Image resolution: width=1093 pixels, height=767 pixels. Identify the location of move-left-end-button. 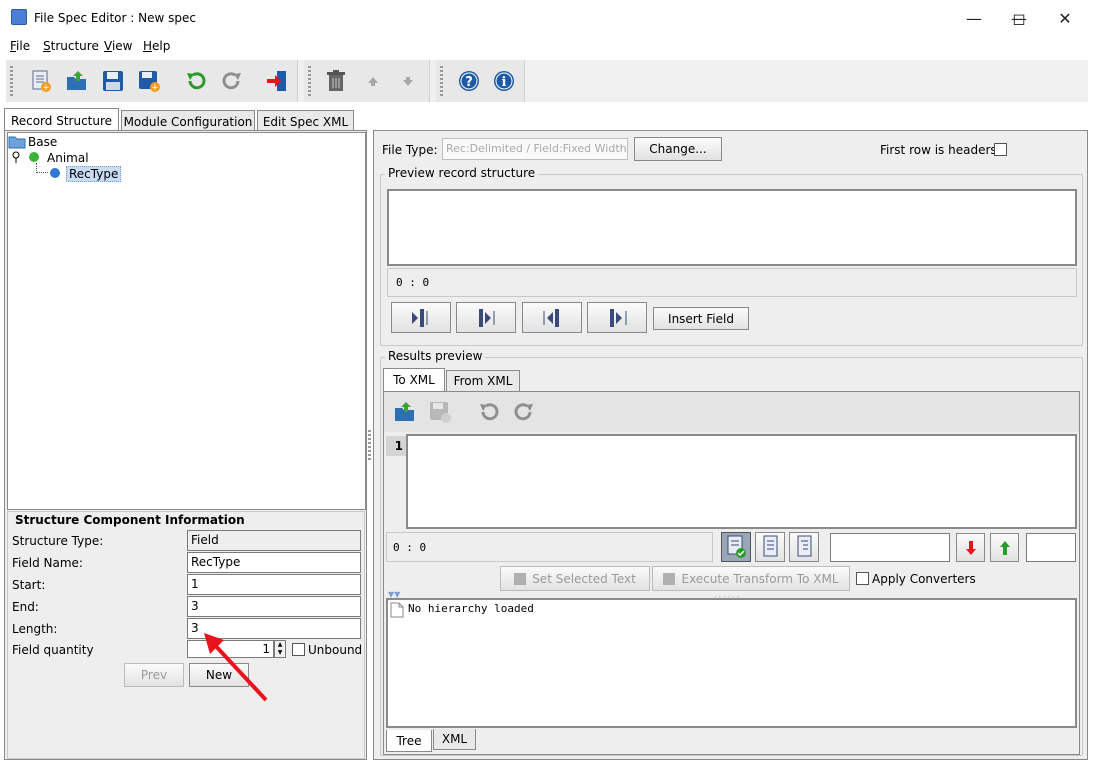
(552, 317).